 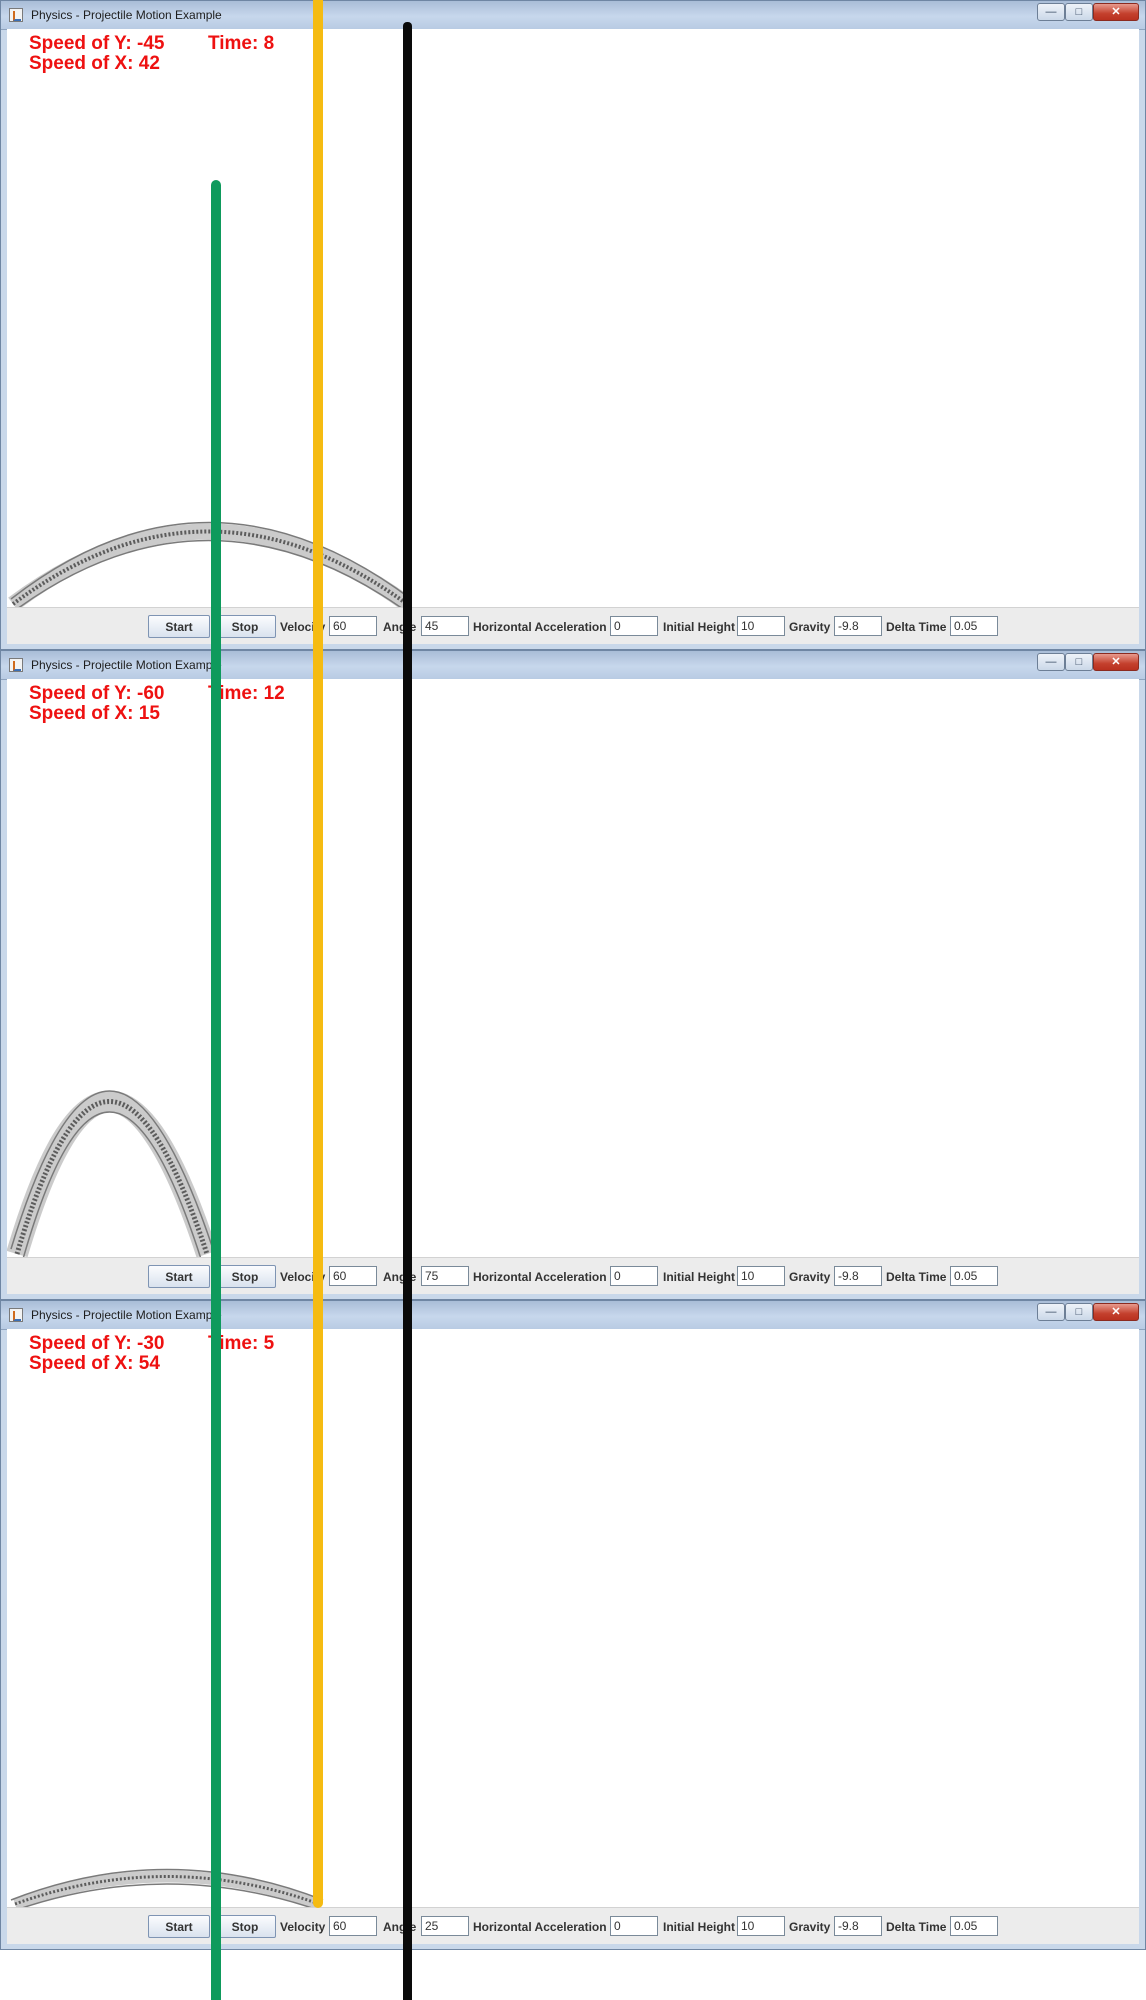 What do you see at coordinates (407, 1011) in the screenshot?
I see `black-vertical-line` at bounding box center [407, 1011].